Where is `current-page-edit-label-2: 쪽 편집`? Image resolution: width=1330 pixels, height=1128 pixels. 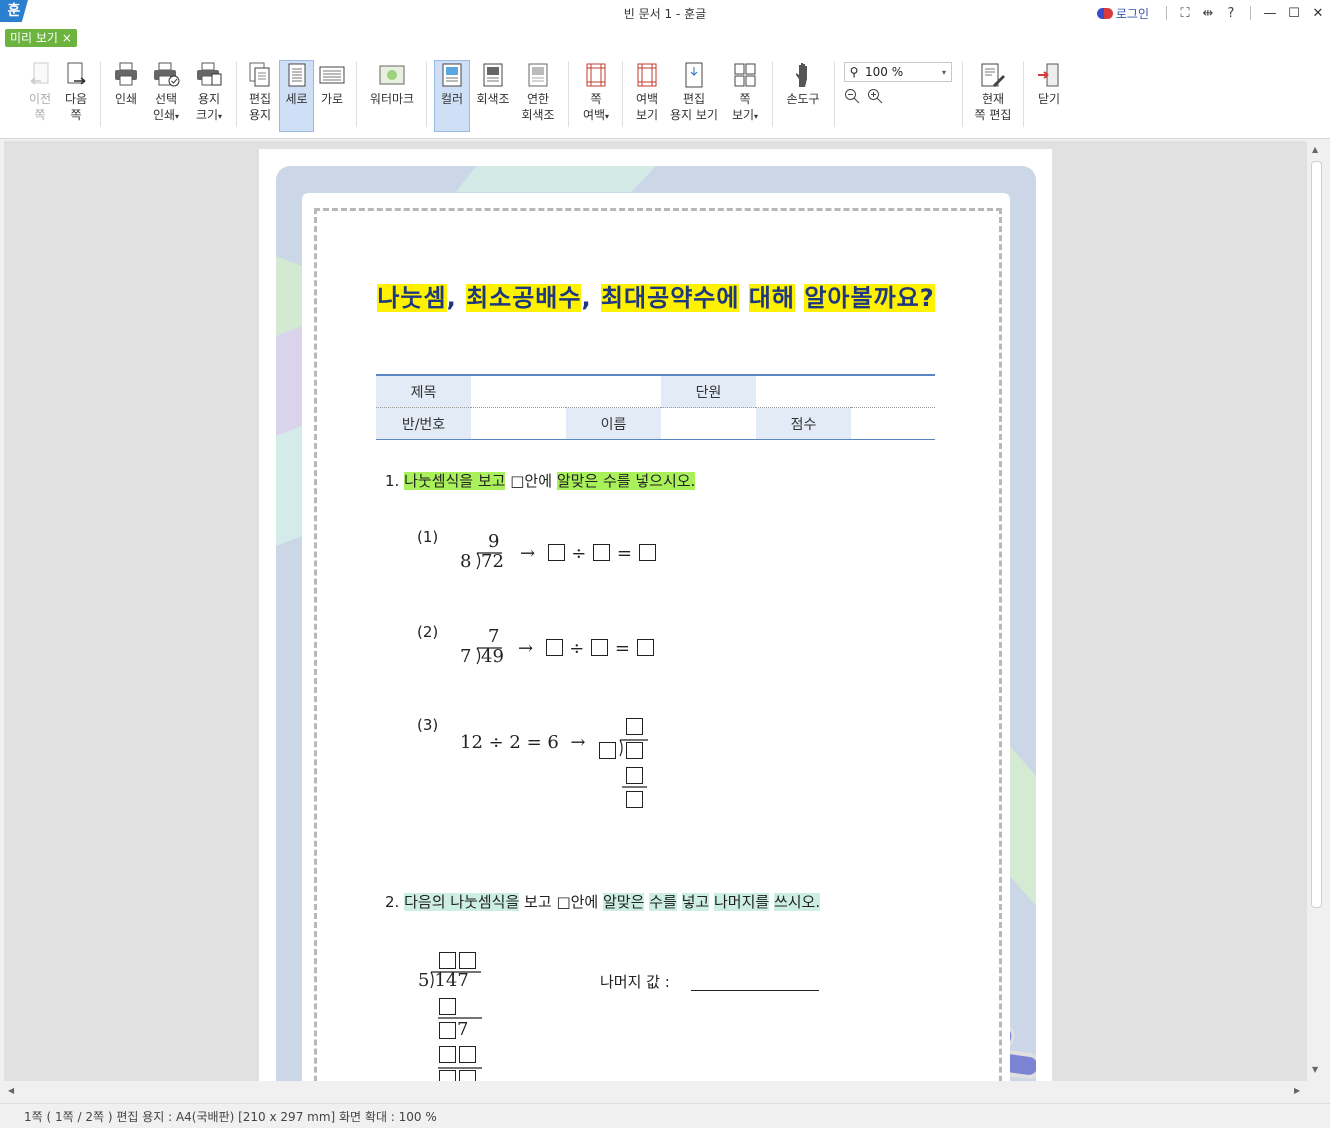
current-page-edit-label-2: 쪽 편집 is located at coordinates (993, 115).